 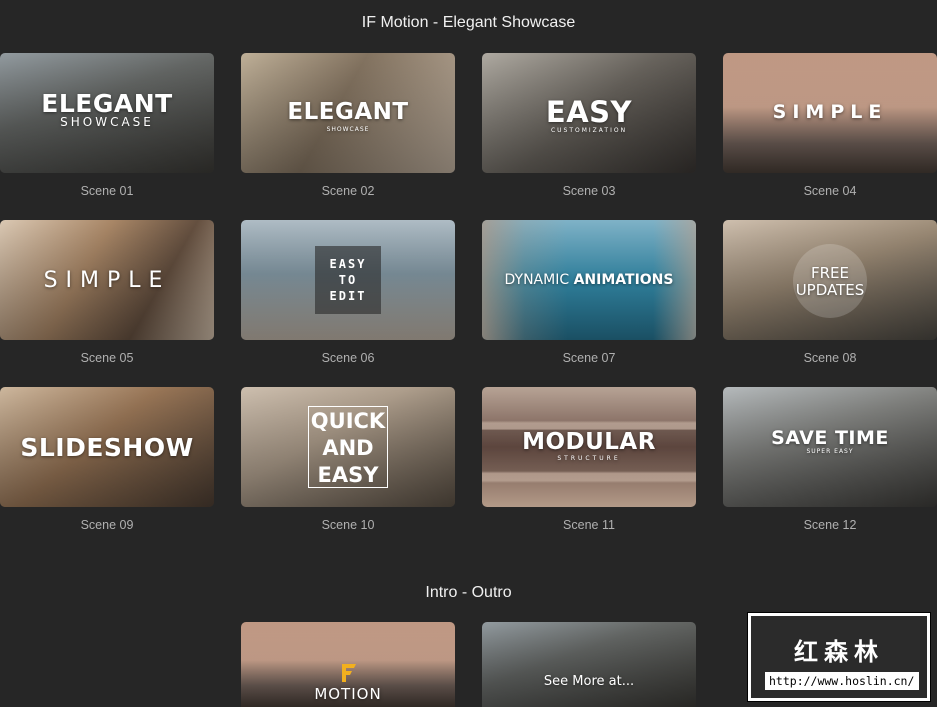 I want to click on scene-card-03: EASY CUSTOMIZATION Scene 03, so click(x=589, y=136).